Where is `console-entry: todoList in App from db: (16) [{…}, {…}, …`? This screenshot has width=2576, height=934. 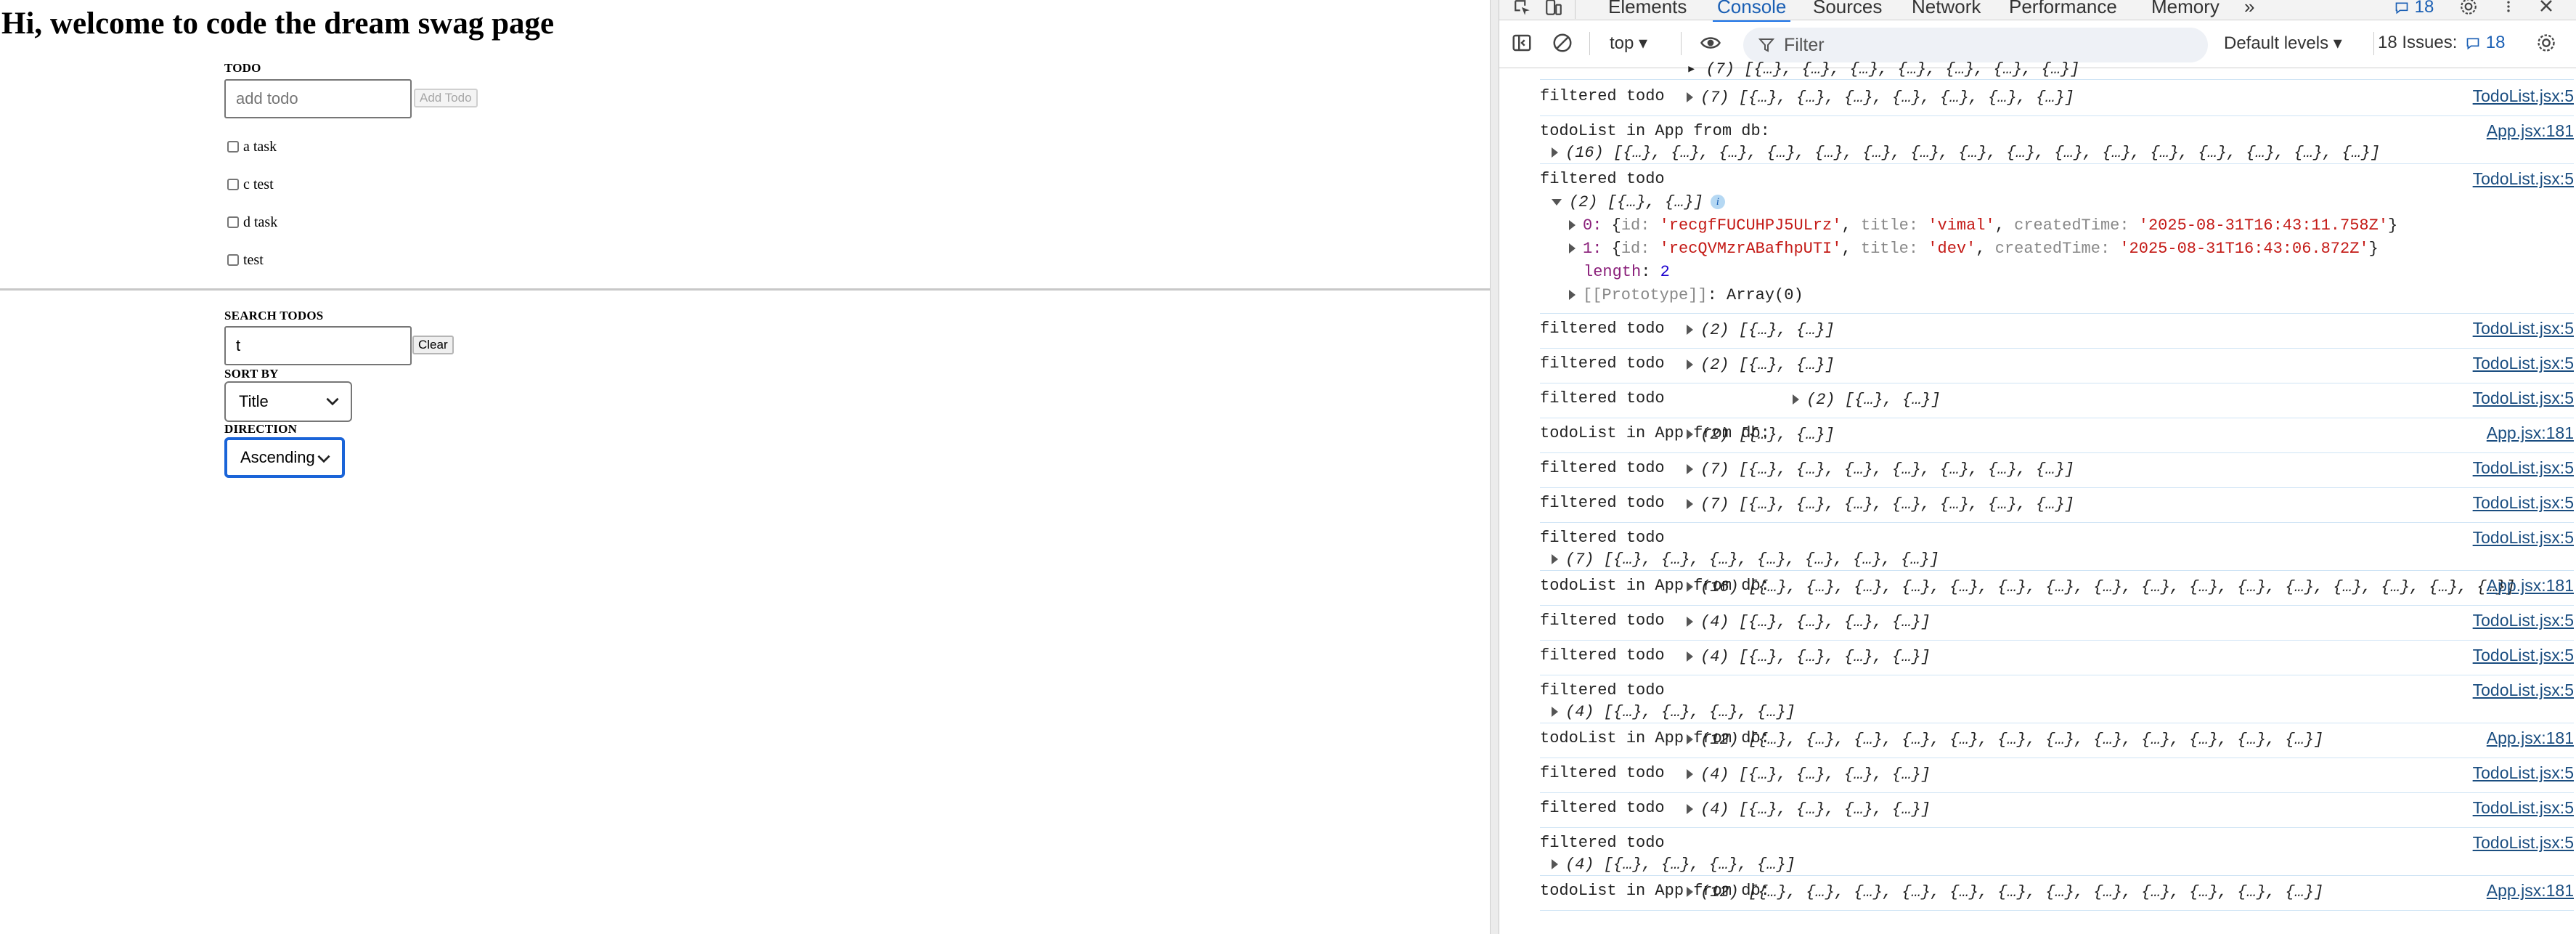
console-entry: todoList in App from db: (16) [{…}, {…}, … is located at coordinates (2057, 588).